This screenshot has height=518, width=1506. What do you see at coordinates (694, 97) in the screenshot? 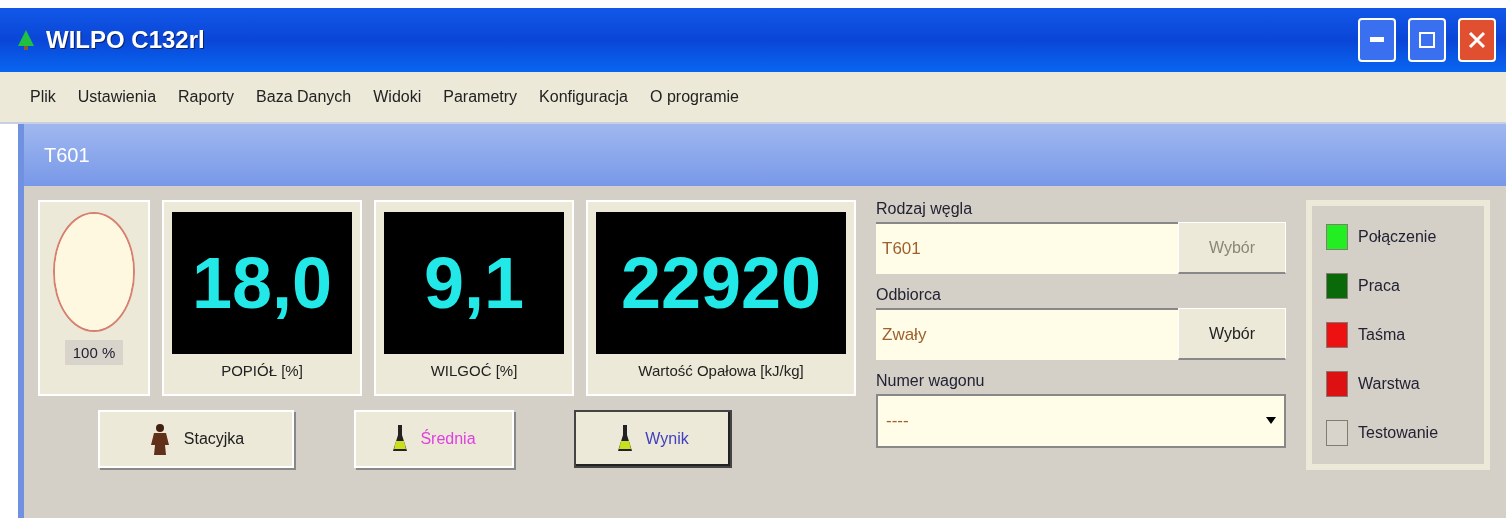
I see `menu-item: O programie` at bounding box center [694, 97].